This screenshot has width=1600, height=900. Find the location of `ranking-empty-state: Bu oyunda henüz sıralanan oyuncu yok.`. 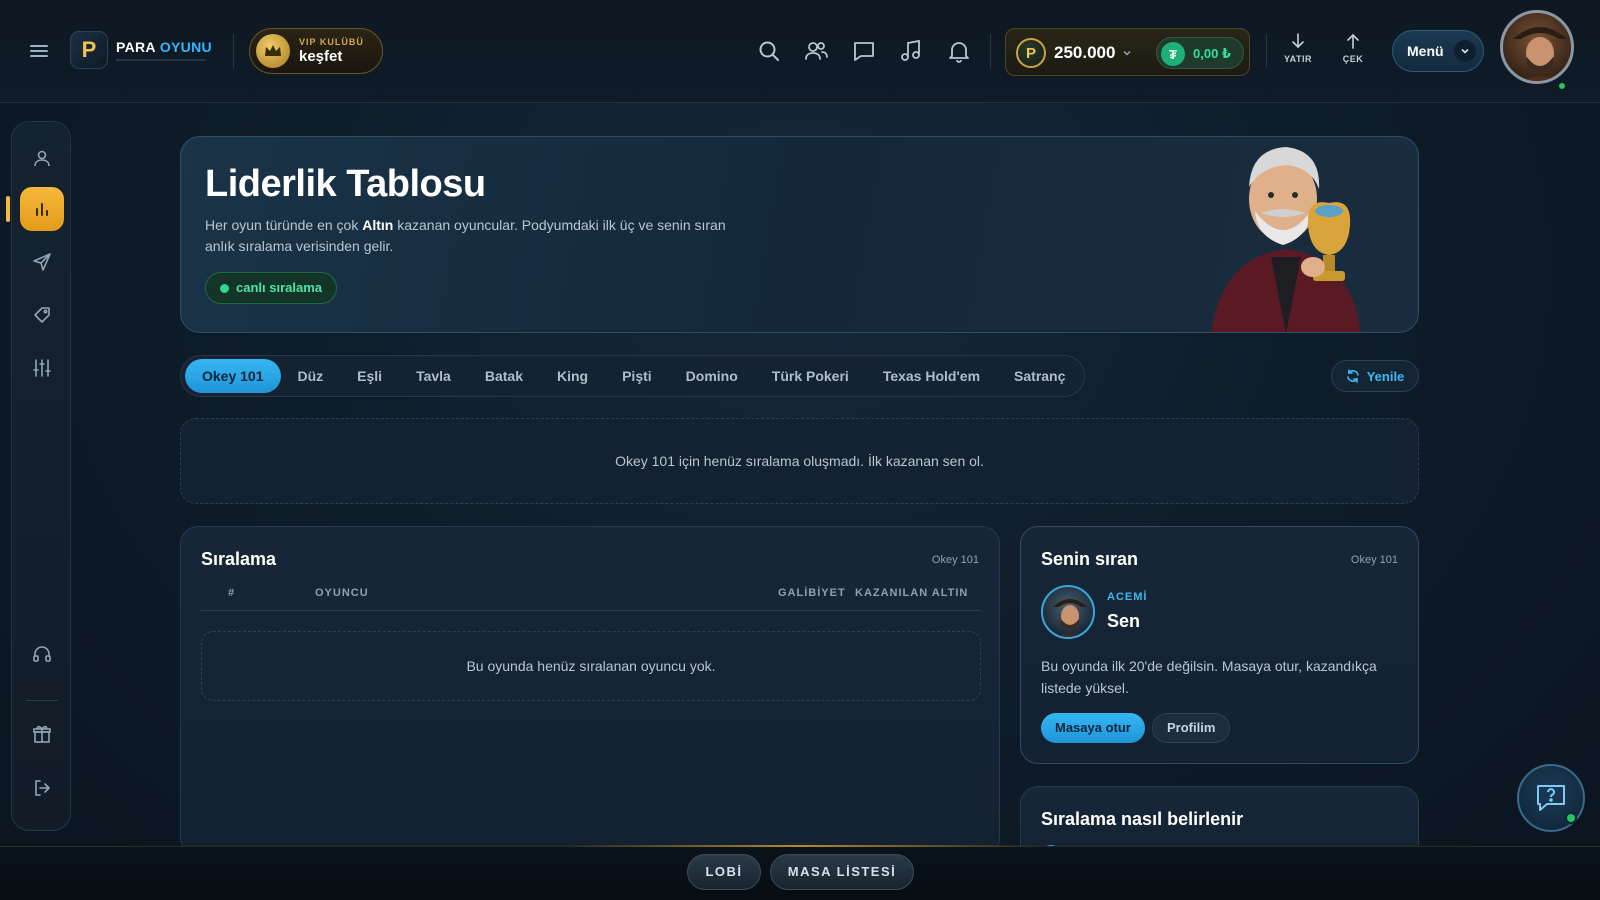

ranking-empty-state: Bu oyunda henüz sıralanan oyuncu yok. is located at coordinates (591, 666).